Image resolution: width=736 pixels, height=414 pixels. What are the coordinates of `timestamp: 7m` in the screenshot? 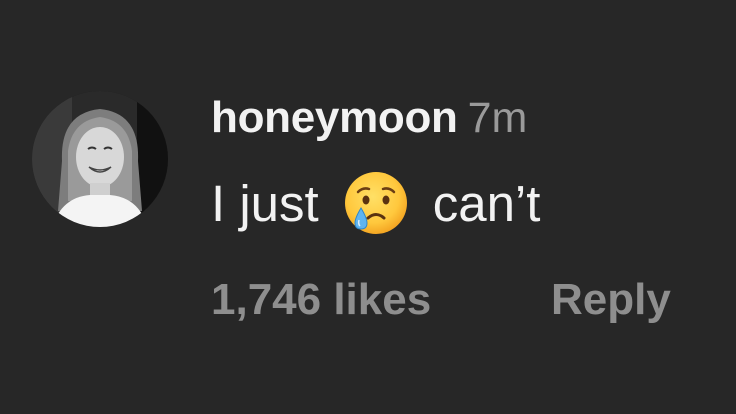 It's located at (497, 118).